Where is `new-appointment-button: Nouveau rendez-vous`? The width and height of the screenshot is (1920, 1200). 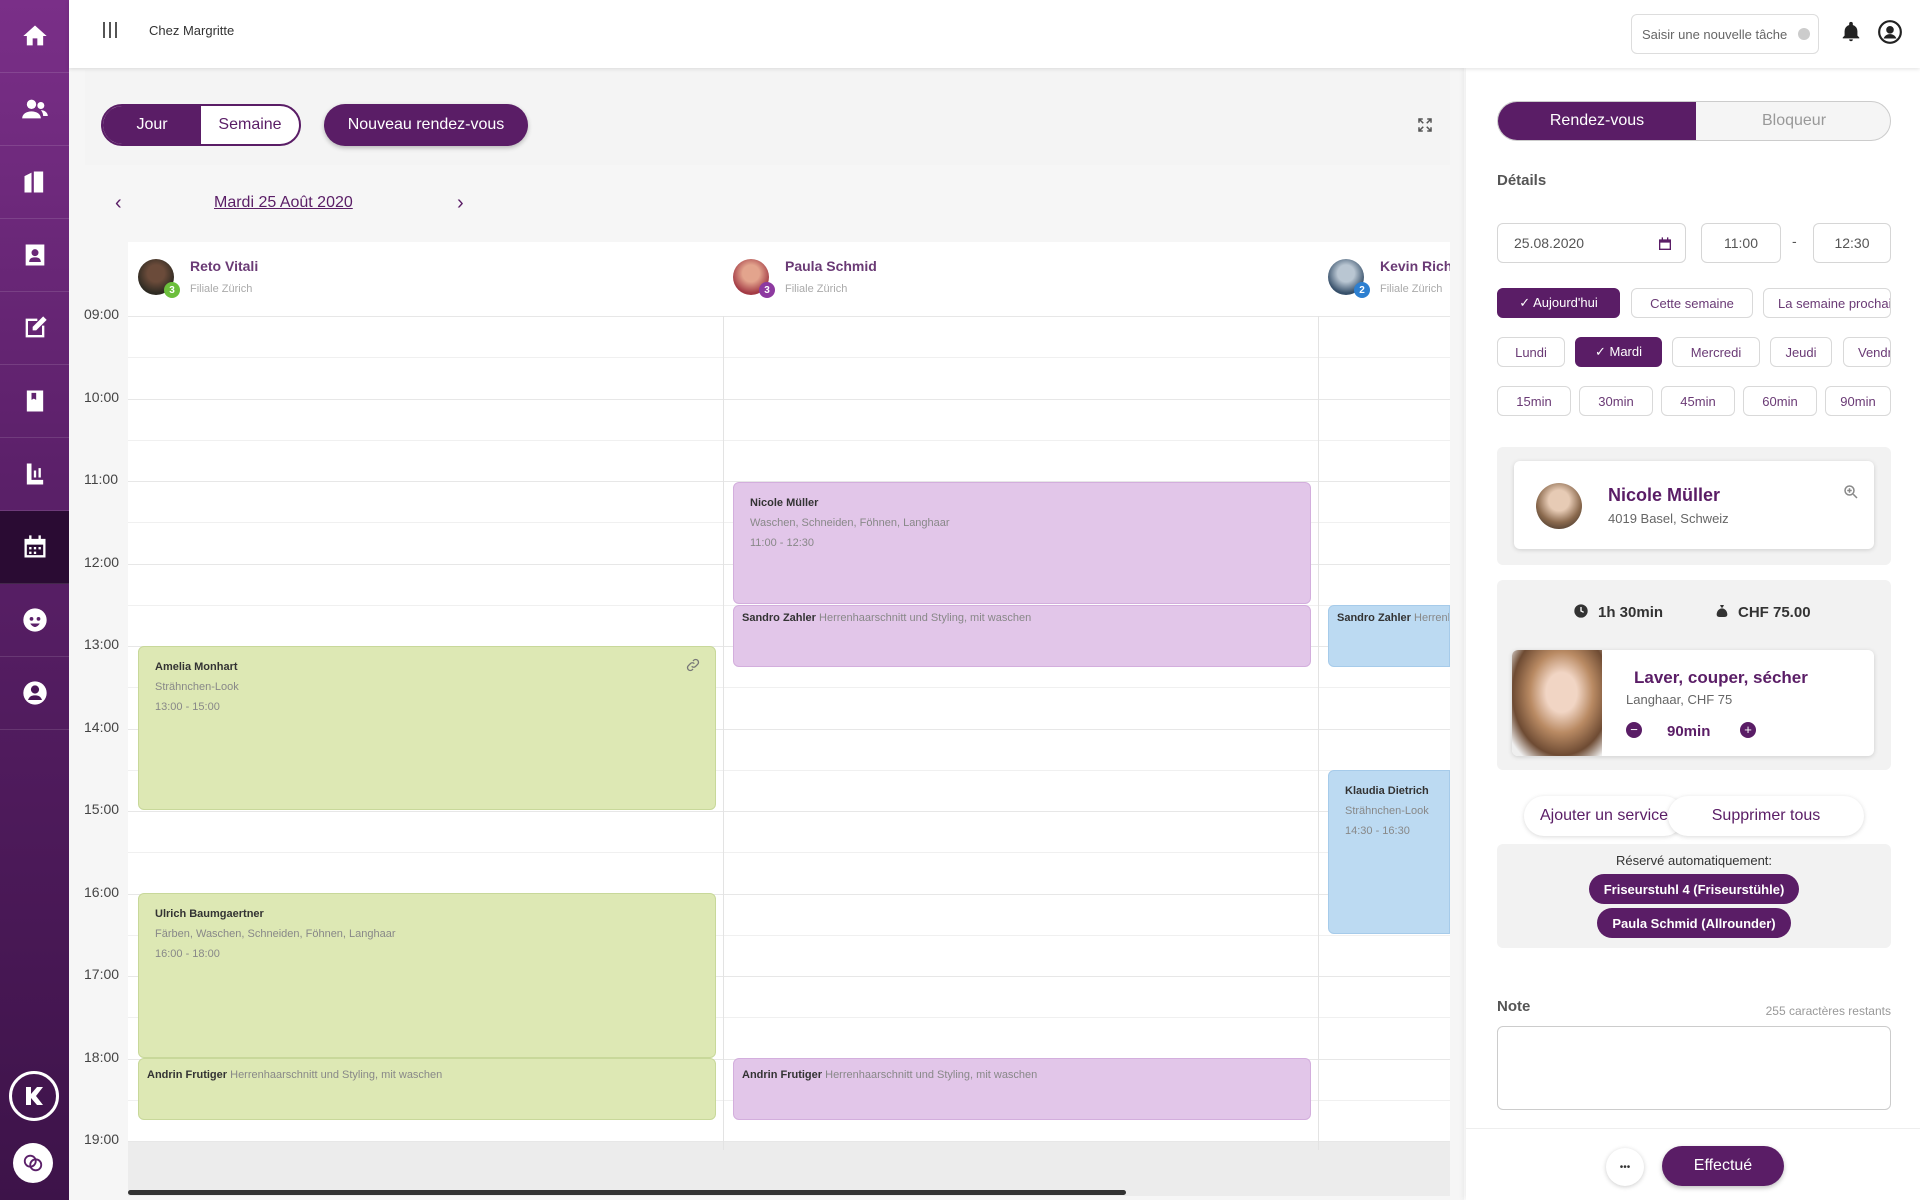 new-appointment-button: Nouveau rendez-vous is located at coordinates (426, 125).